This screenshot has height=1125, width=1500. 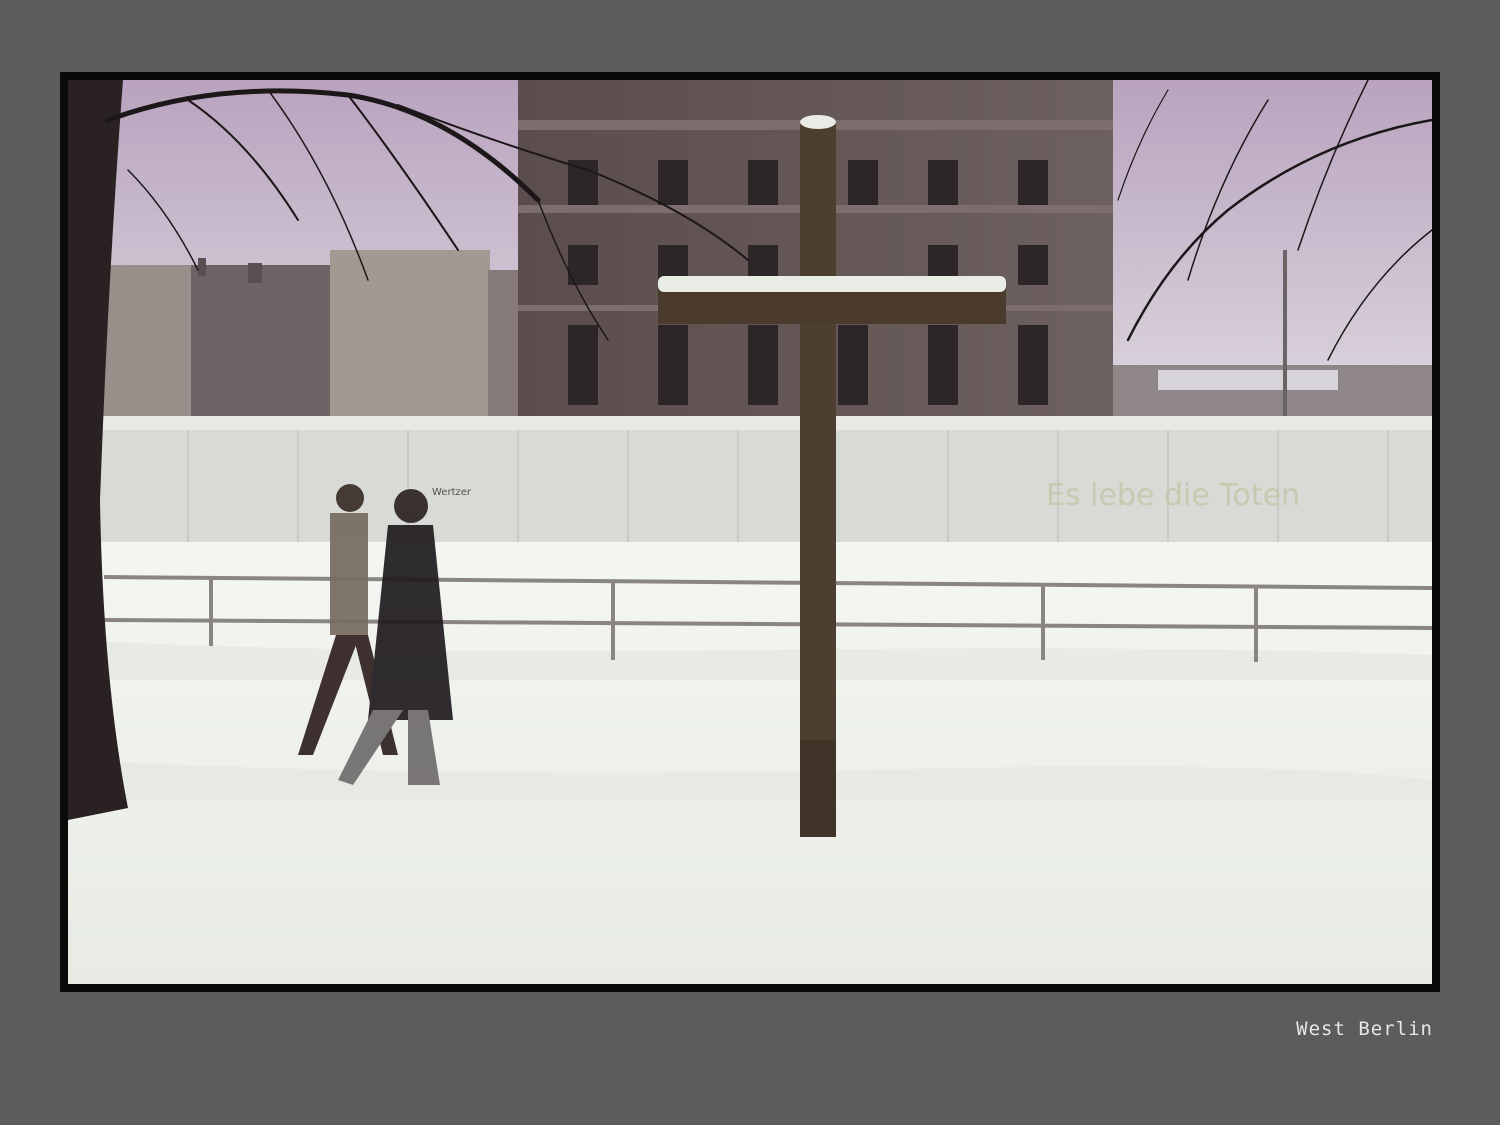 I want to click on wall-graffiti-left: Wertzer, so click(x=452, y=492).